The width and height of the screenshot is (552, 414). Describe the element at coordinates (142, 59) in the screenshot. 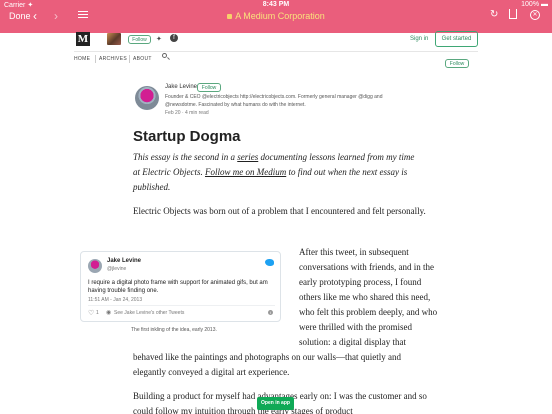

I see `nav-about: ABOUT` at that location.